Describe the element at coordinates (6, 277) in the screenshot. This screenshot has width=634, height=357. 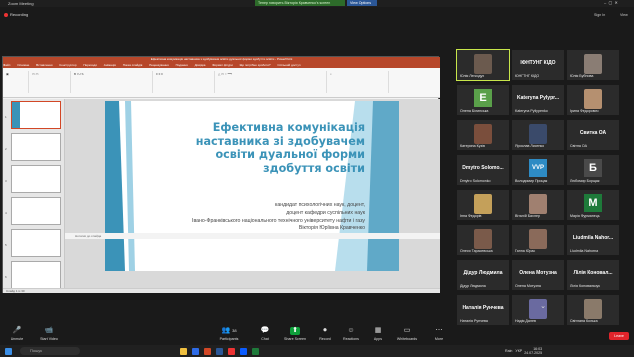
I see `thumb-number: 6` at that location.